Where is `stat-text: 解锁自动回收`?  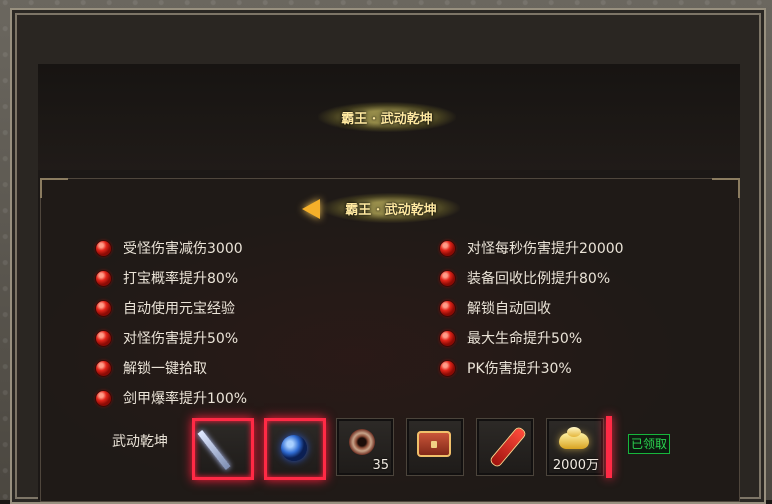 stat-text: 解锁自动回收 is located at coordinates (509, 309).